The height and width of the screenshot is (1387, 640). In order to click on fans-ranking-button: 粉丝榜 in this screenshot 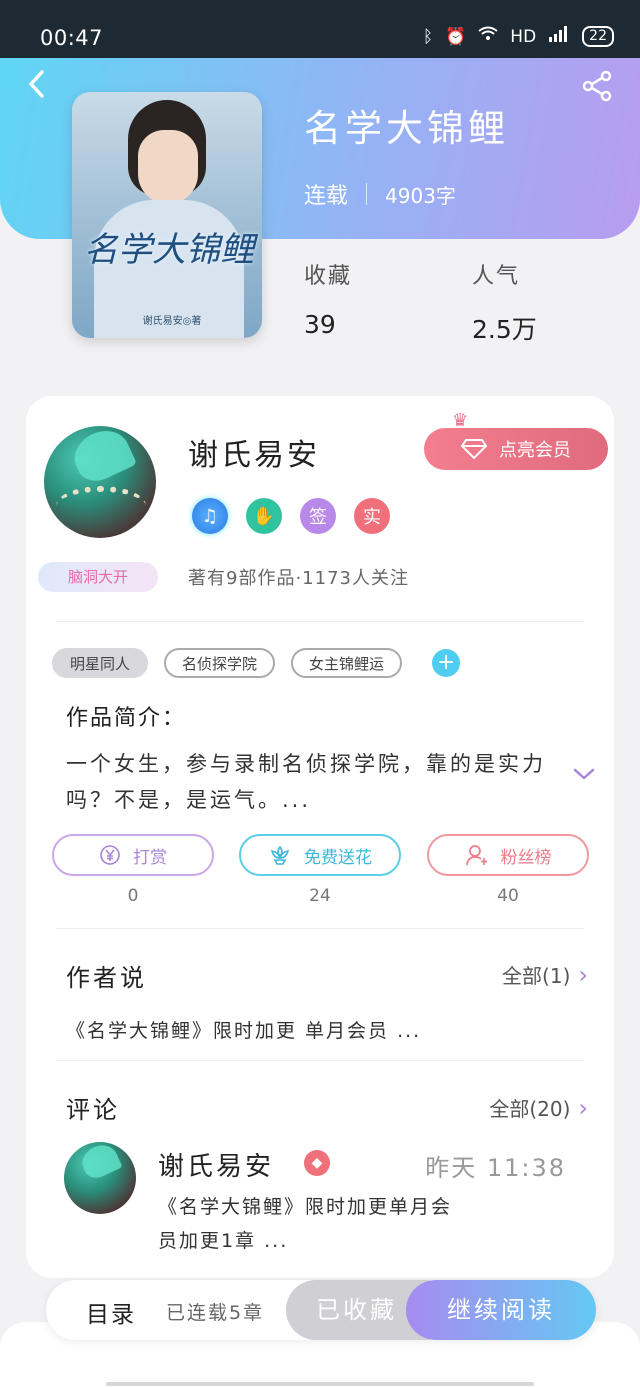, I will do `click(508, 855)`.